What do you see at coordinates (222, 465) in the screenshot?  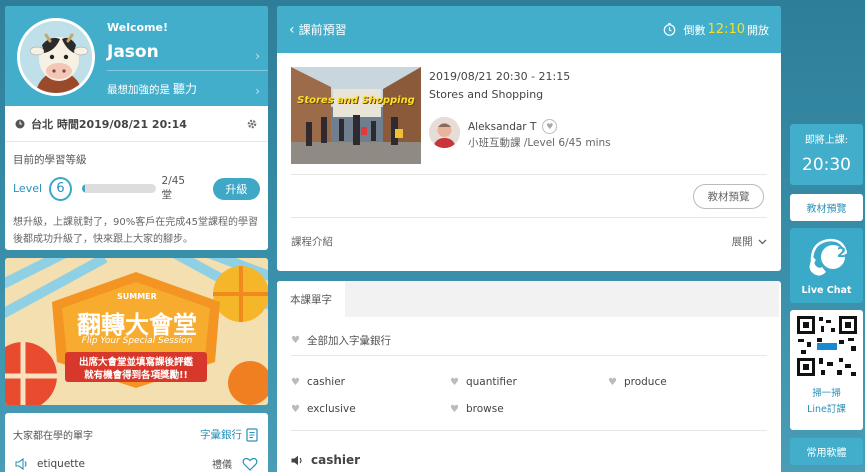 I see `vocab-meaning: 禮儀` at bounding box center [222, 465].